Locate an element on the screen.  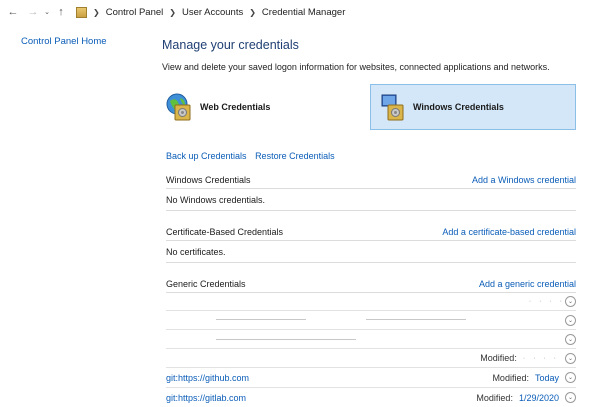
credential-name: git:https://gitlab.com is located at coordinates (206, 397).